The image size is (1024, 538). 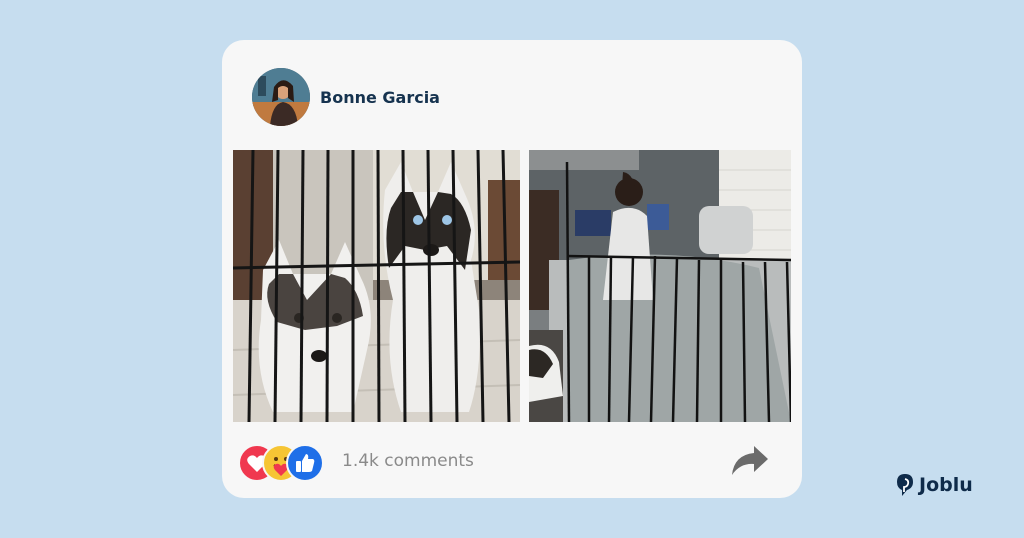 What do you see at coordinates (281, 463) in the screenshot?
I see `reaction-summary` at bounding box center [281, 463].